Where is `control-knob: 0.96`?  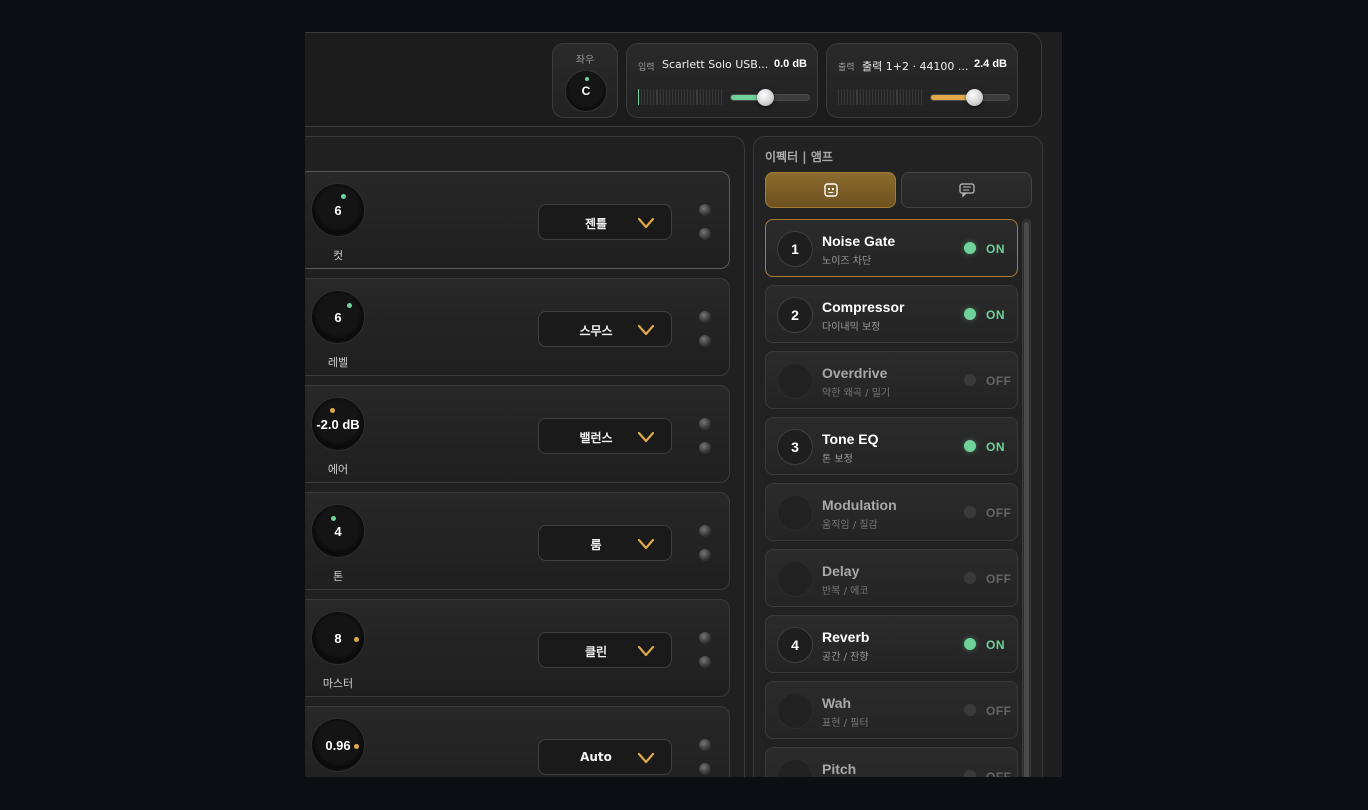
control-knob: 0.96 is located at coordinates (338, 745).